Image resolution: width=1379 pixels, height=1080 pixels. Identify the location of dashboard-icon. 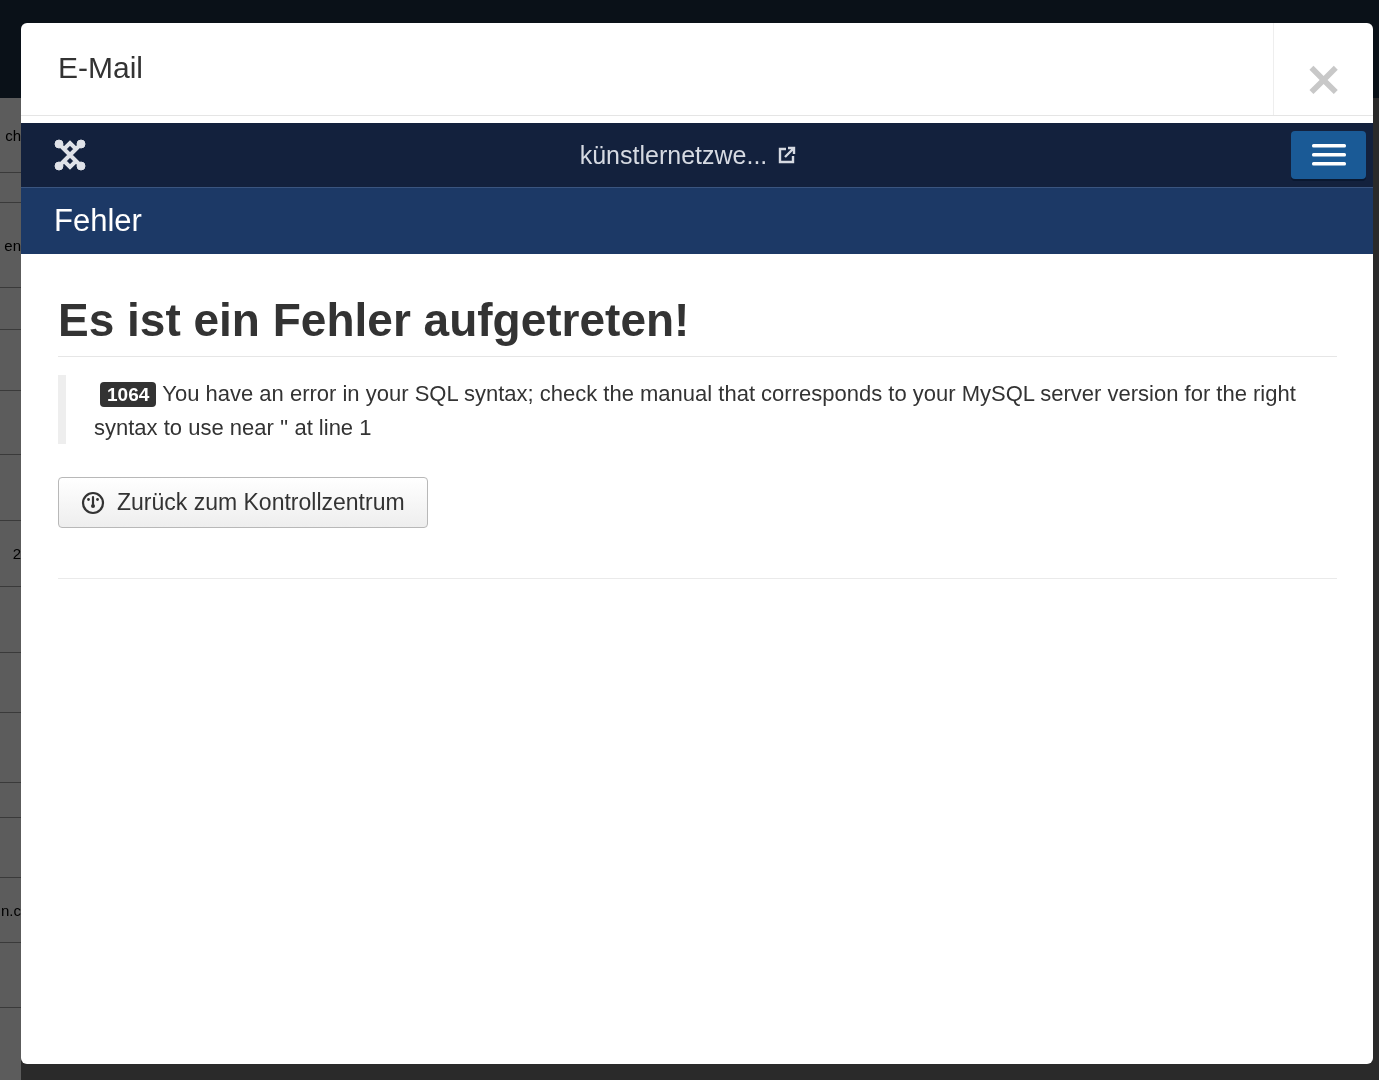
(93, 502).